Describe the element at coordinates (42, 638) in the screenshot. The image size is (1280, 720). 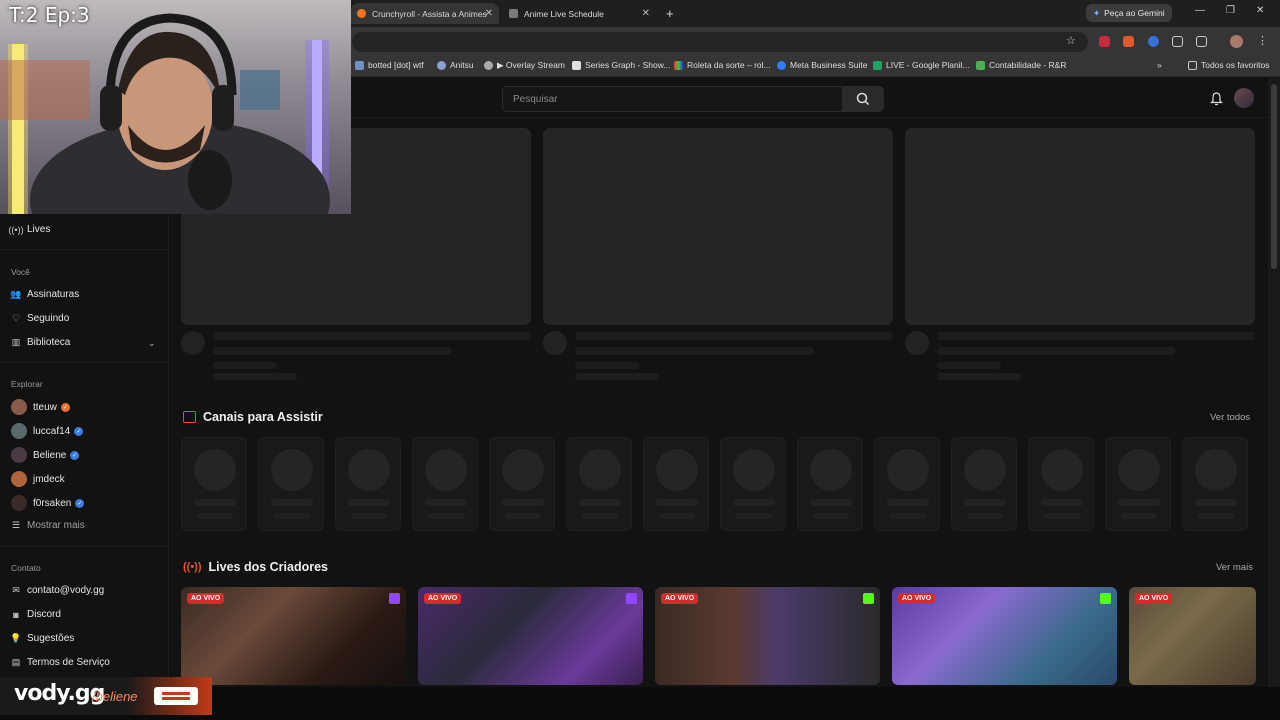
I see `sidebar-item-sugestoes: 💡 Sugestões` at that location.